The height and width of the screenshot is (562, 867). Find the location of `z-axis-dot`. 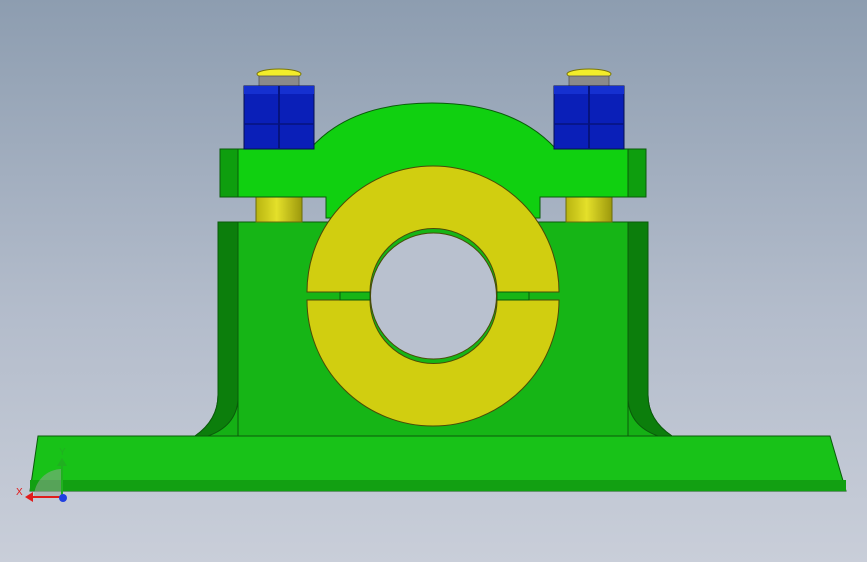

z-axis-dot is located at coordinates (63, 498).